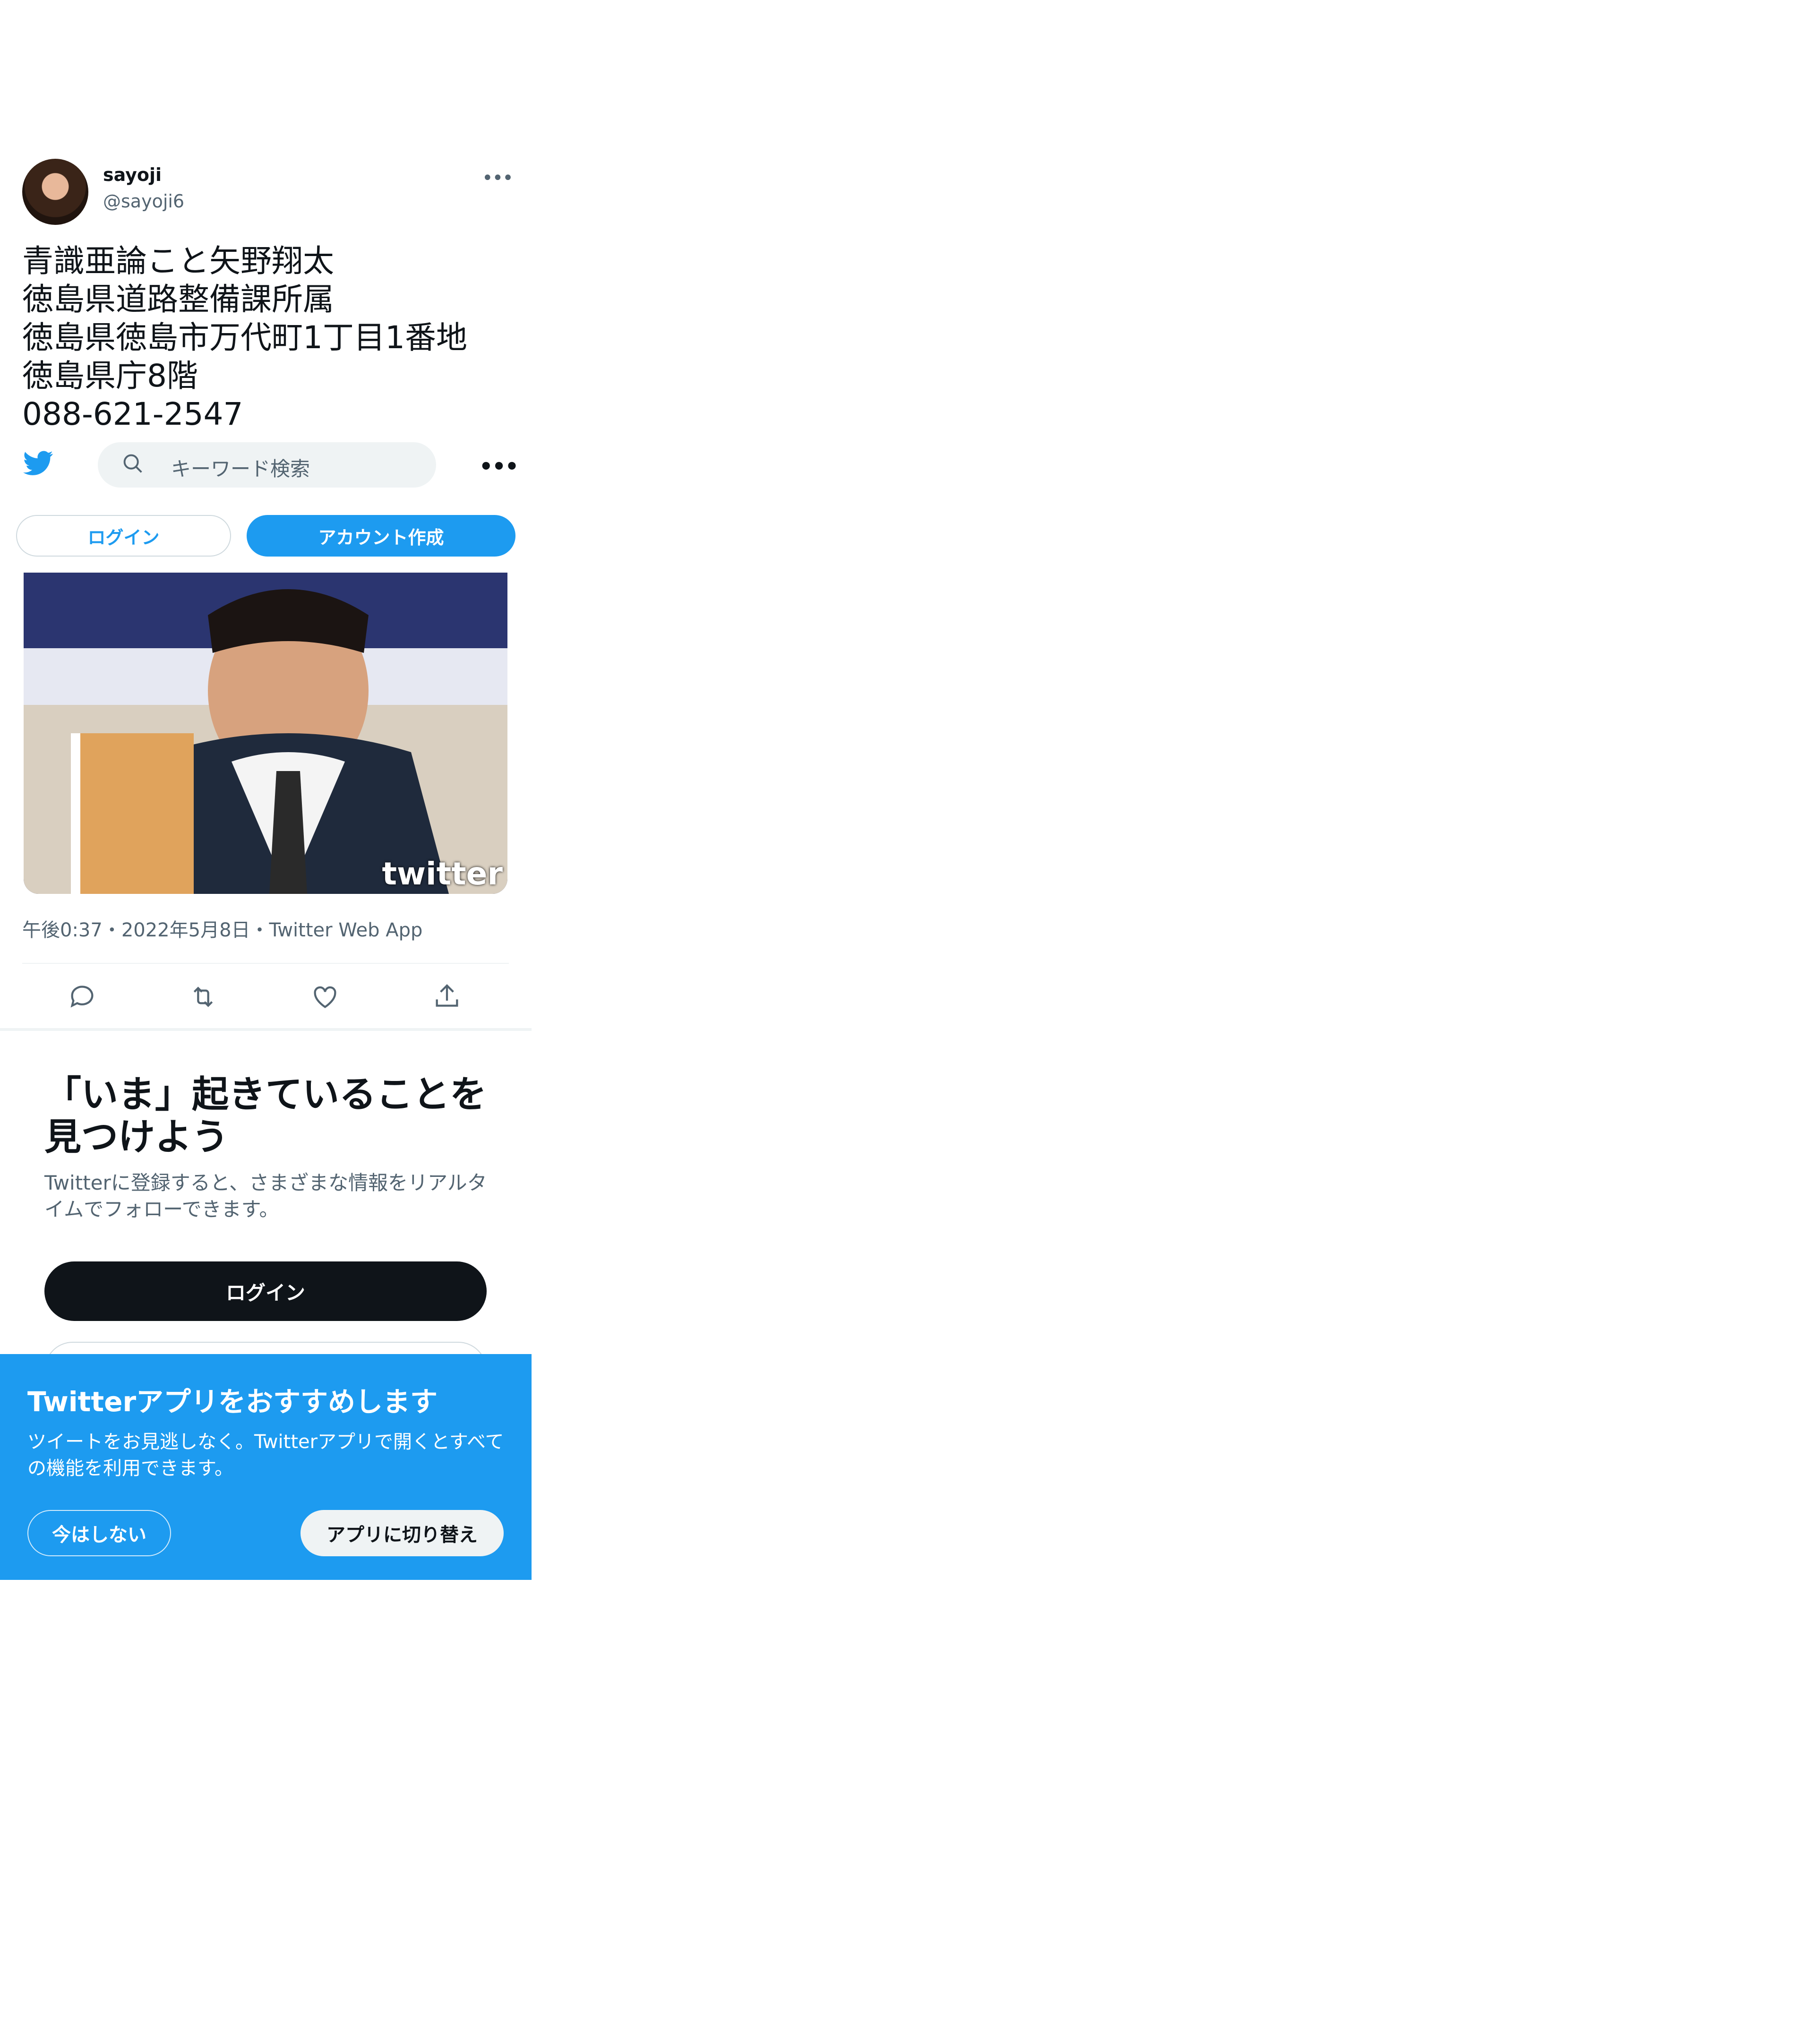 This screenshot has height=2041, width=1820. I want to click on promo-subtitle: Twitterに登録すると、さまざまな情報をリアルタイムでフォローできます。, so click(265, 1196).